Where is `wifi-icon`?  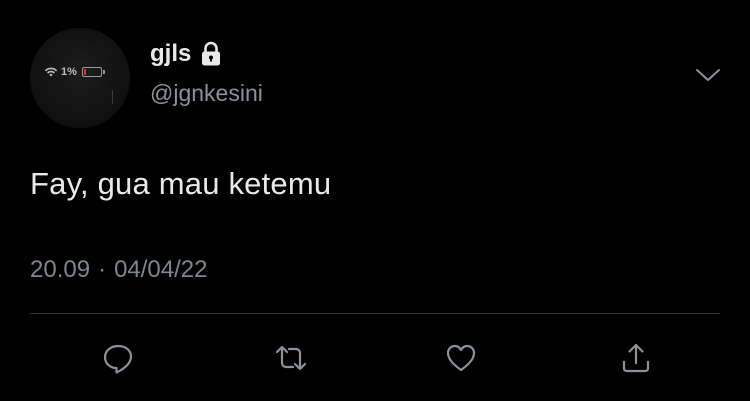
wifi-icon is located at coordinates (51, 72).